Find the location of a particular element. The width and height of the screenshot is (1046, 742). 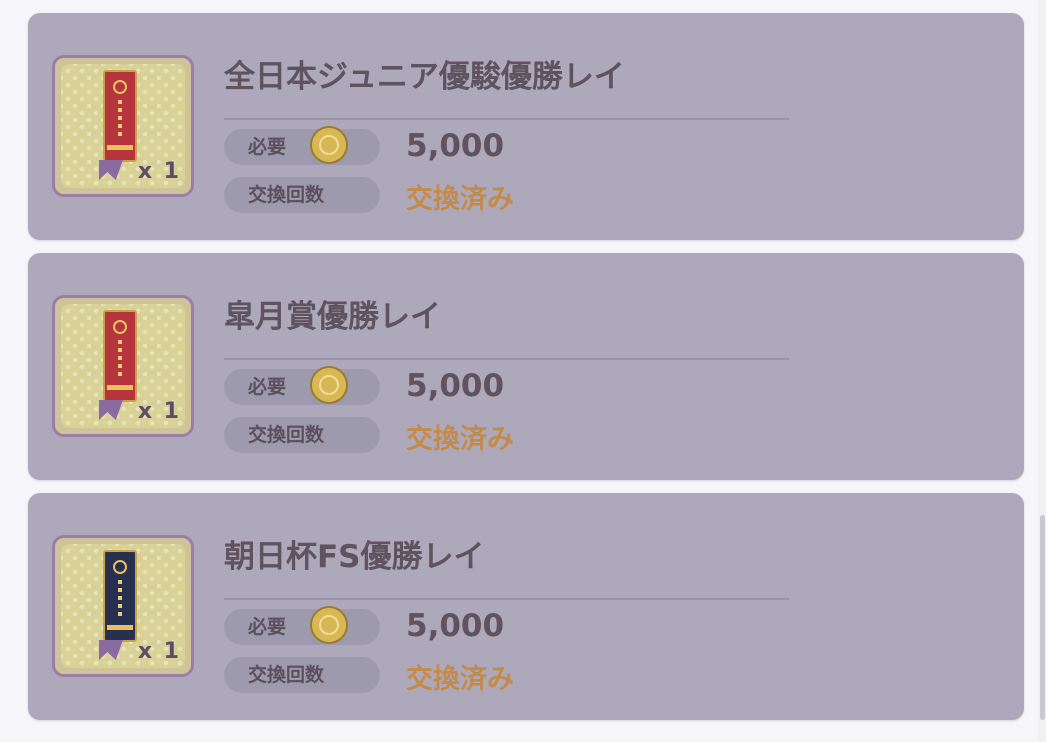

scrollbar-thumb is located at coordinates (1042, 617).